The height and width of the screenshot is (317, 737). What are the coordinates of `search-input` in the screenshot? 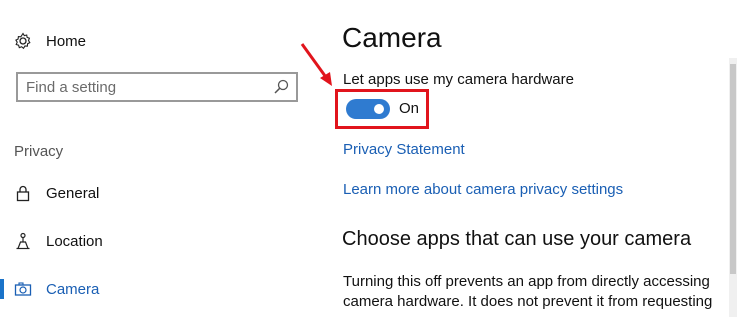 It's located at (145, 87).